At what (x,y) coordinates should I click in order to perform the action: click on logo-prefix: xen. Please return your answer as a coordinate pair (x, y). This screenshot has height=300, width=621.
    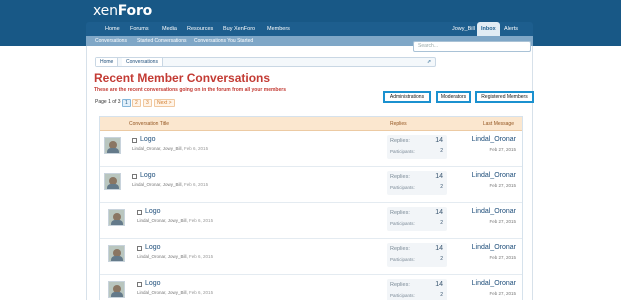
    Looking at the image, I should click on (105, 11).